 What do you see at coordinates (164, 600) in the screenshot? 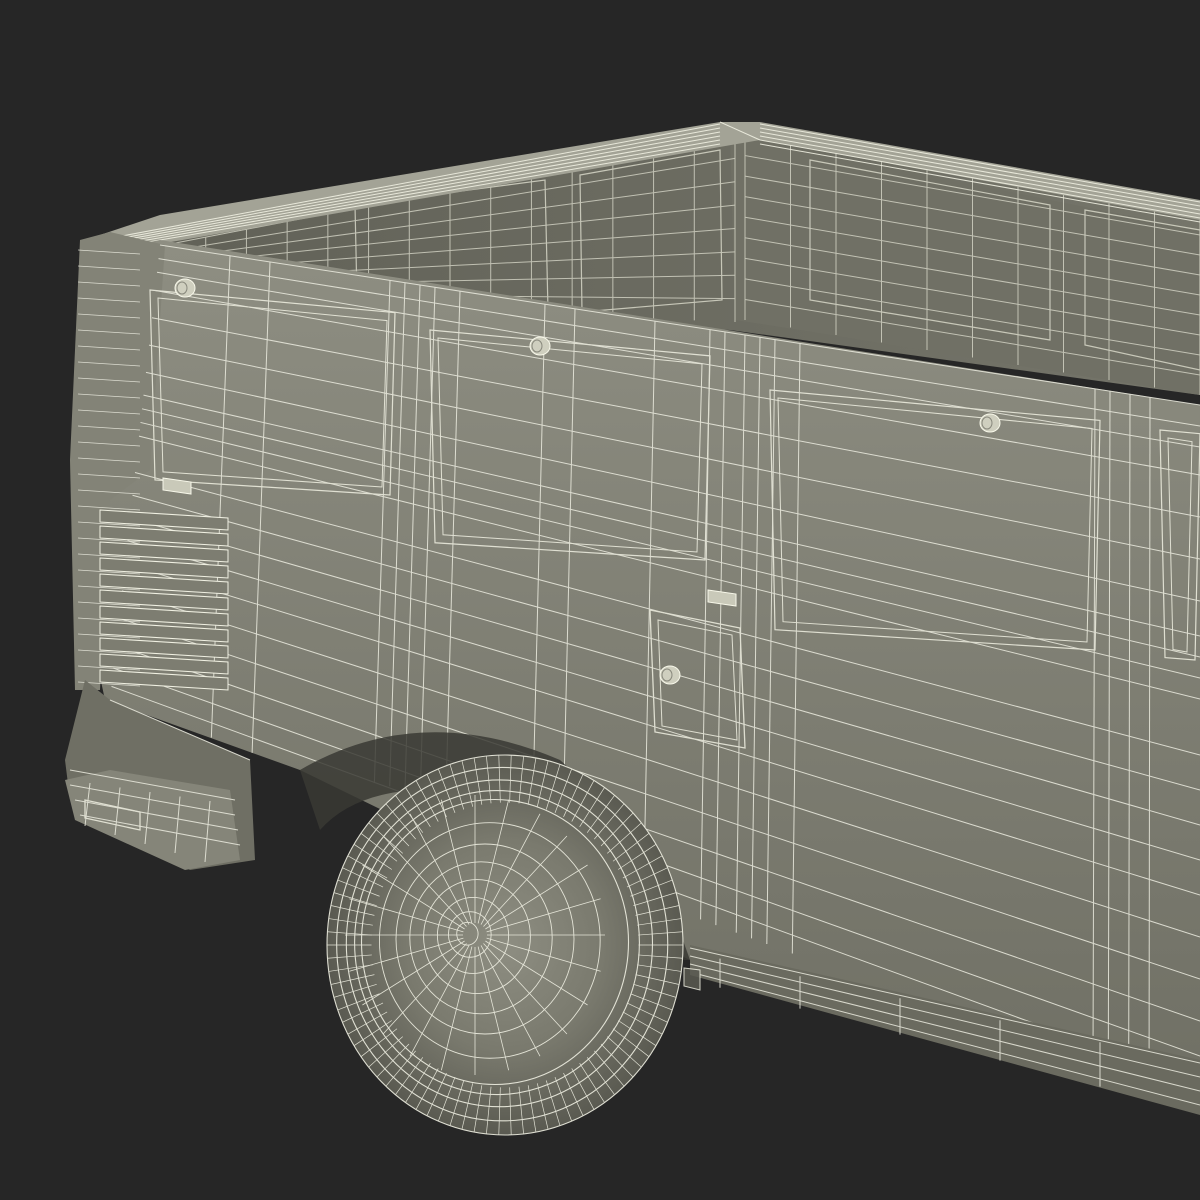
I see `vent-grille` at bounding box center [164, 600].